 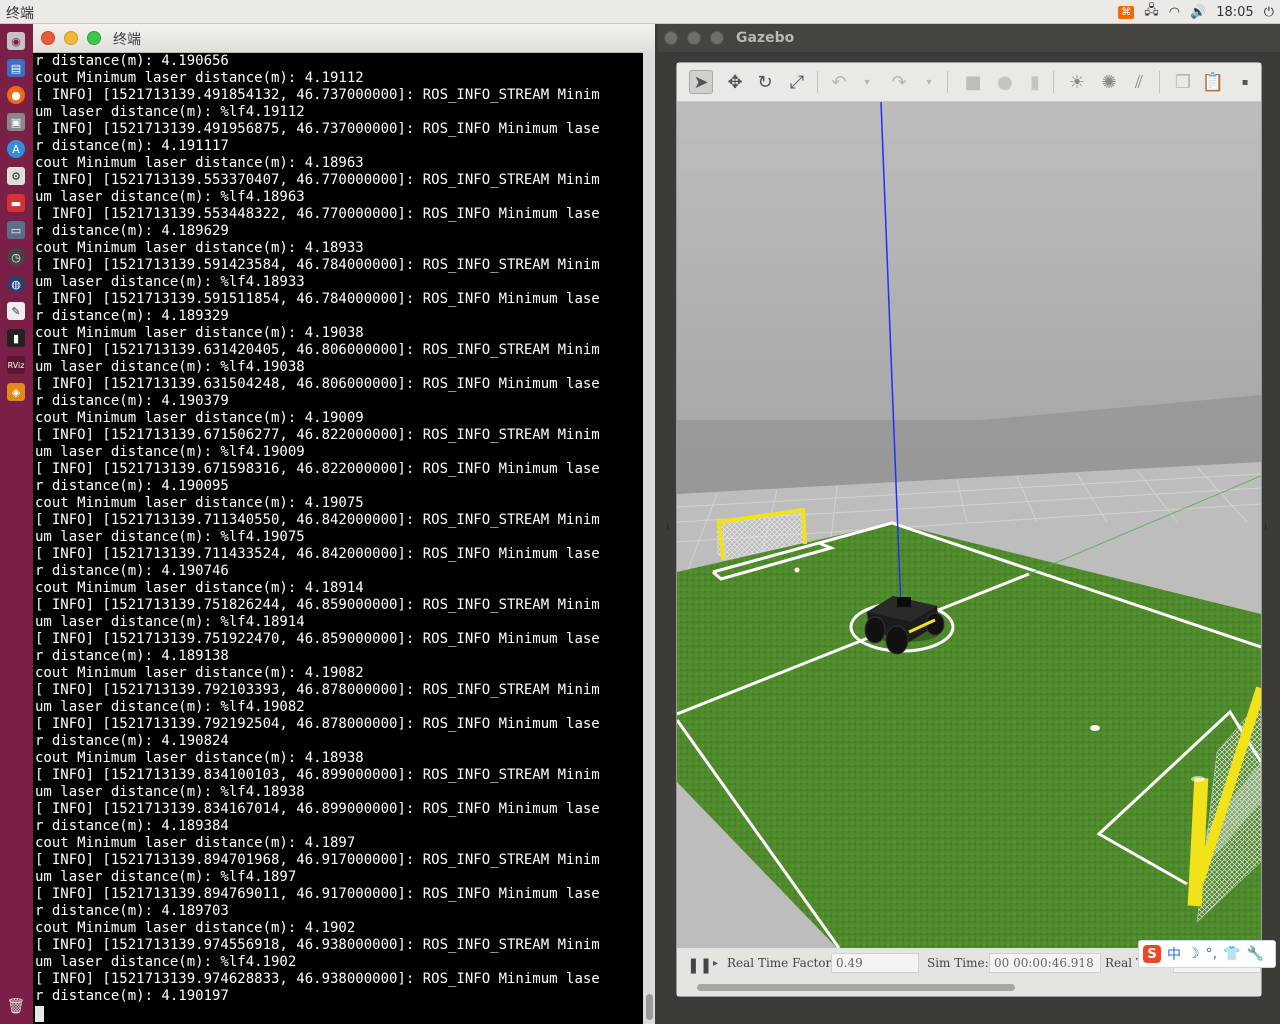 I want to click on settings-icon: ⚙, so click(x=16, y=176).